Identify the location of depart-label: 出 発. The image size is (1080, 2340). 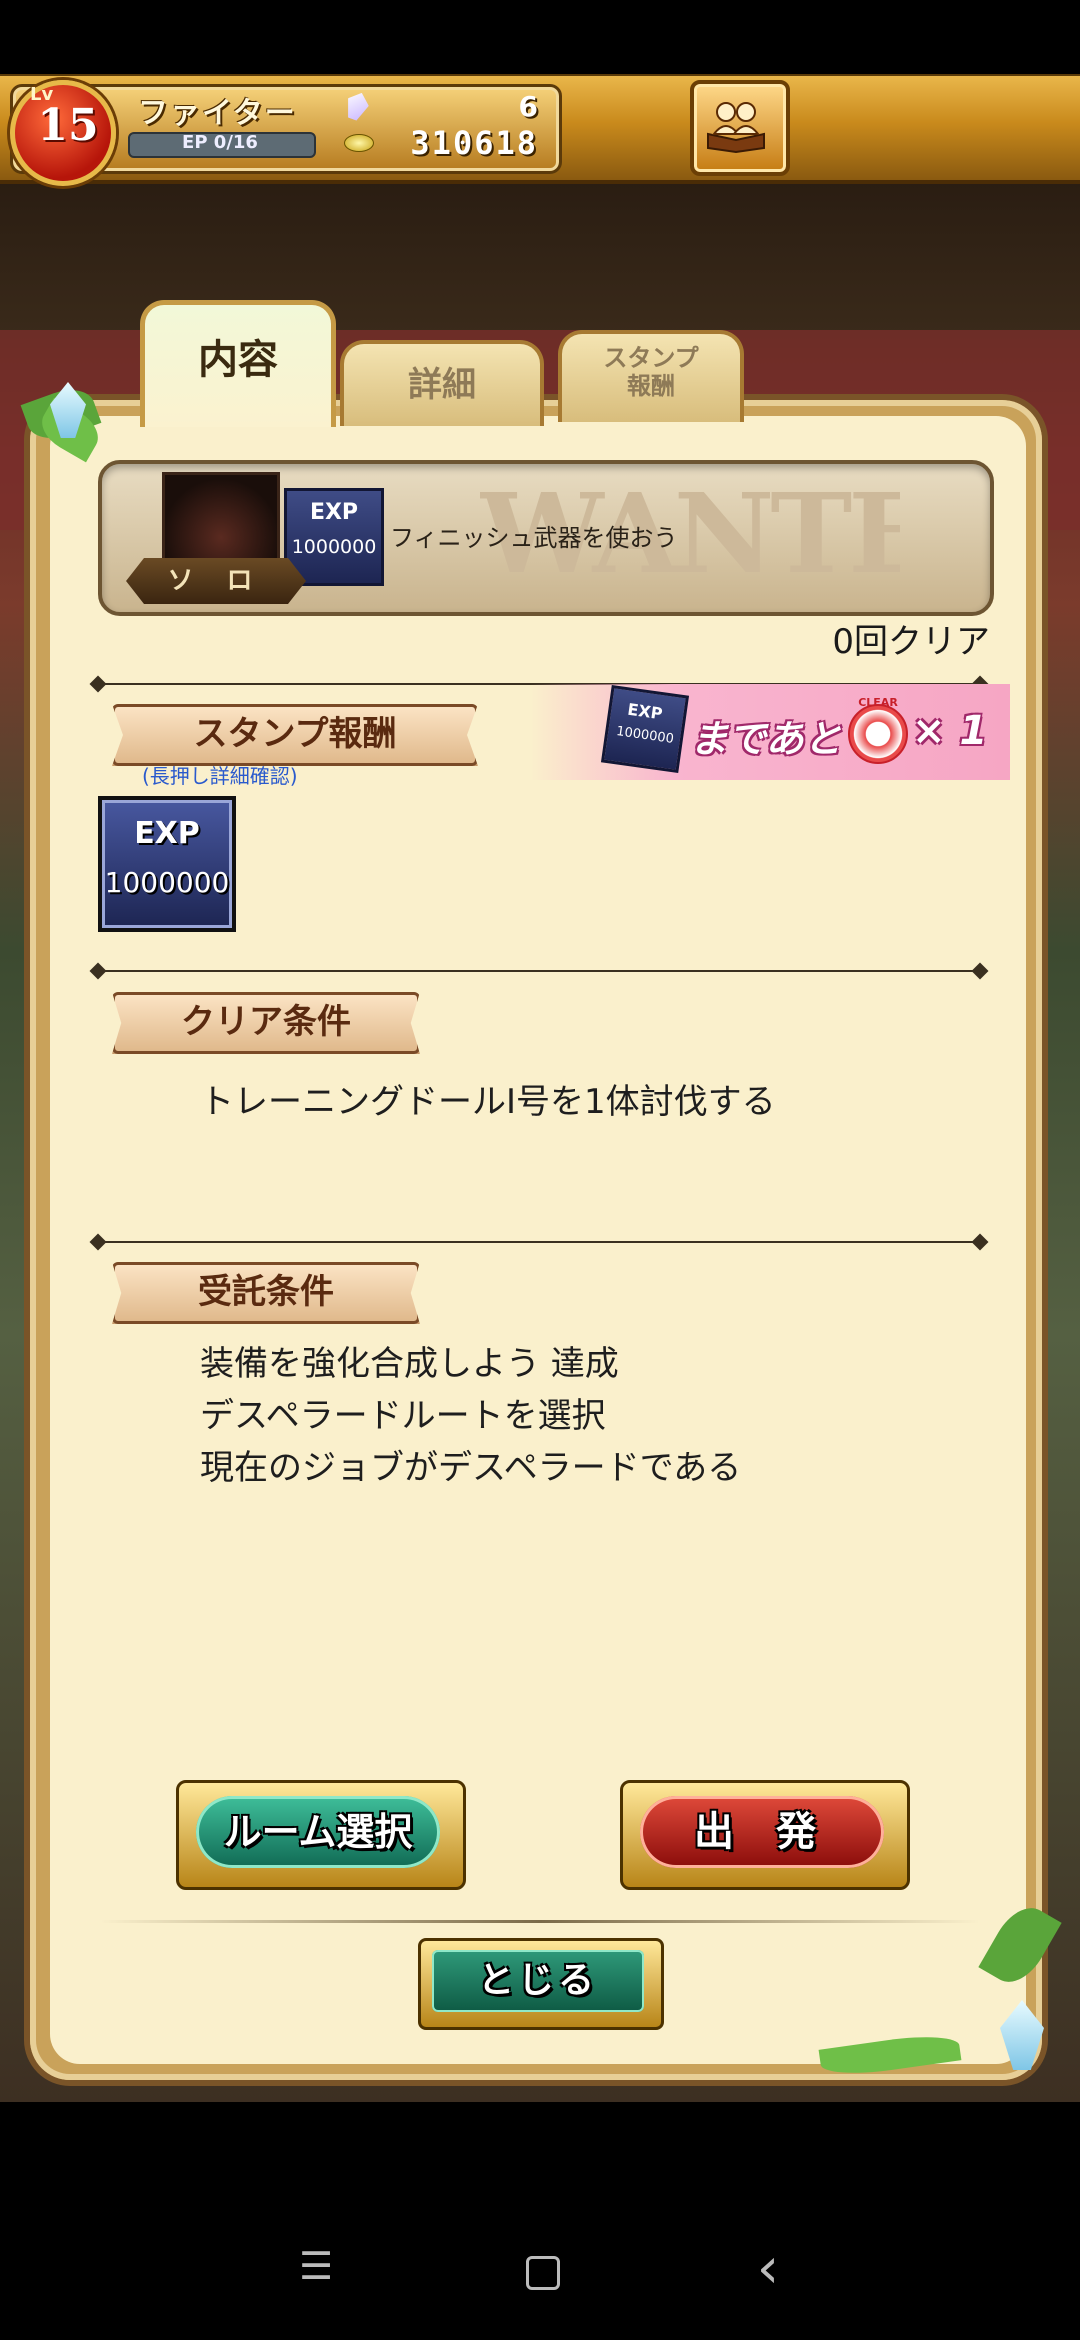
(762, 1832).